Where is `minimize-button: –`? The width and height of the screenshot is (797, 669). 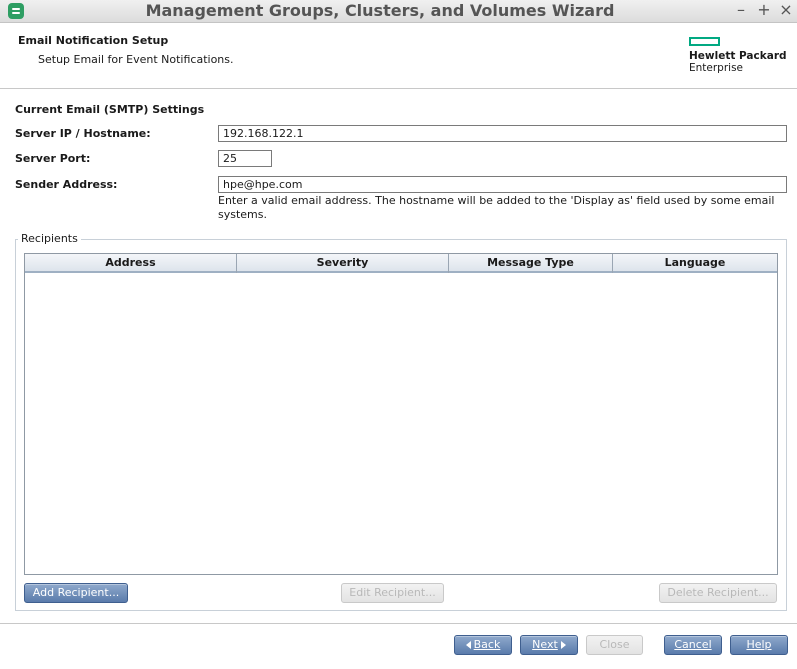 minimize-button: – is located at coordinates (741, 10).